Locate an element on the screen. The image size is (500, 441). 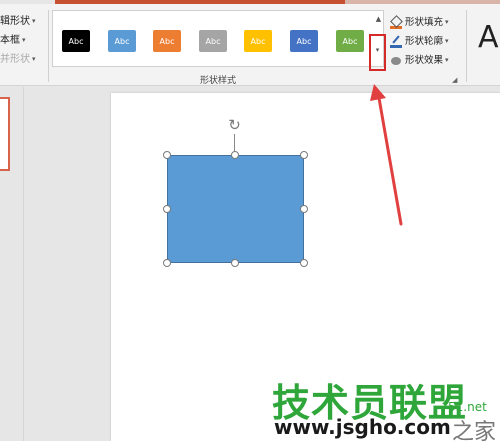
dialog-launcher-icon: ◢ is located at coordinates (454, 80).